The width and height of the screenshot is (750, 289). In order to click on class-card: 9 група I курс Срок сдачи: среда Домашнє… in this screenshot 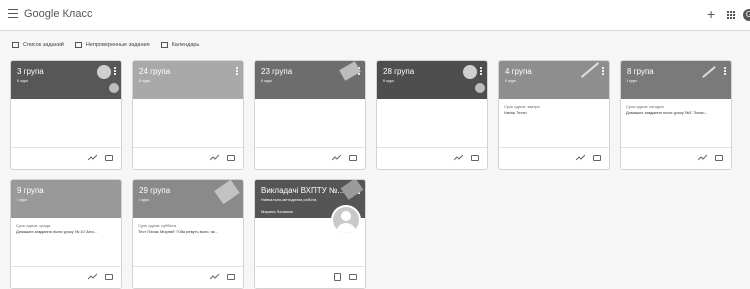, I will do `click(66, 234)`.